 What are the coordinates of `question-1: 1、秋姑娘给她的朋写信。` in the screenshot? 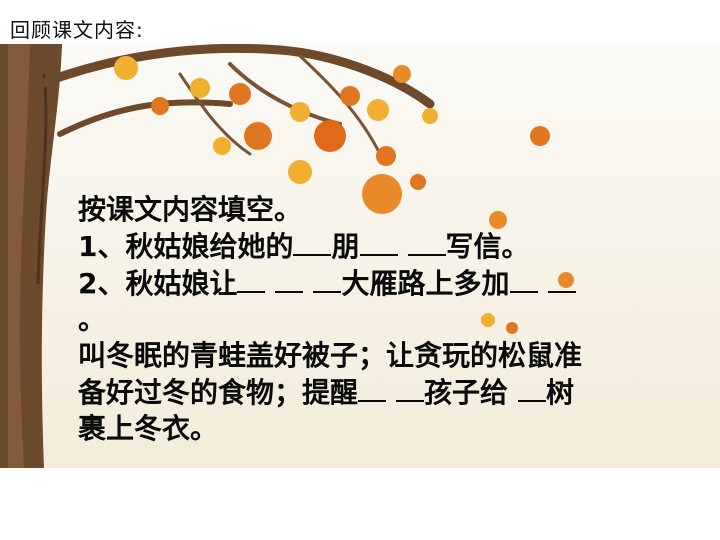 It's located at (304, 245).